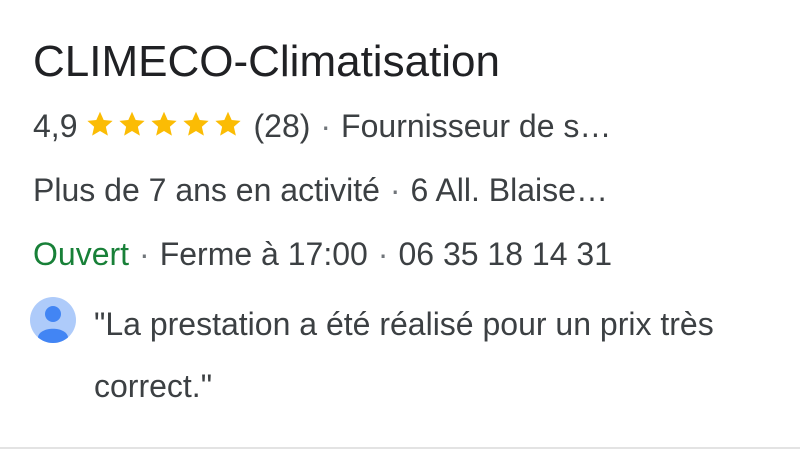 The image size is (800, 450). I want to click on years-in-business: Plus de 7 ans en activité, so click(206, 190).